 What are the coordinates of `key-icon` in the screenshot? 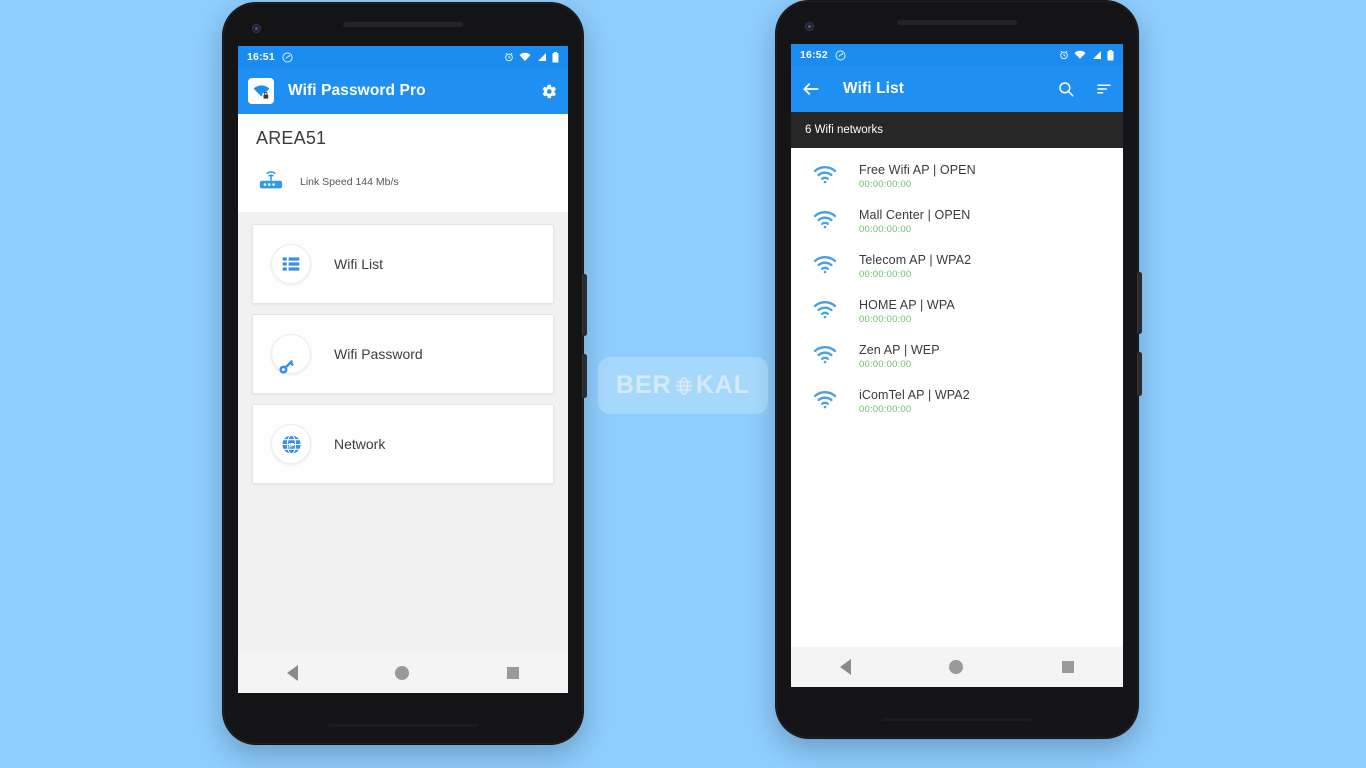 It's located at (291, 354).